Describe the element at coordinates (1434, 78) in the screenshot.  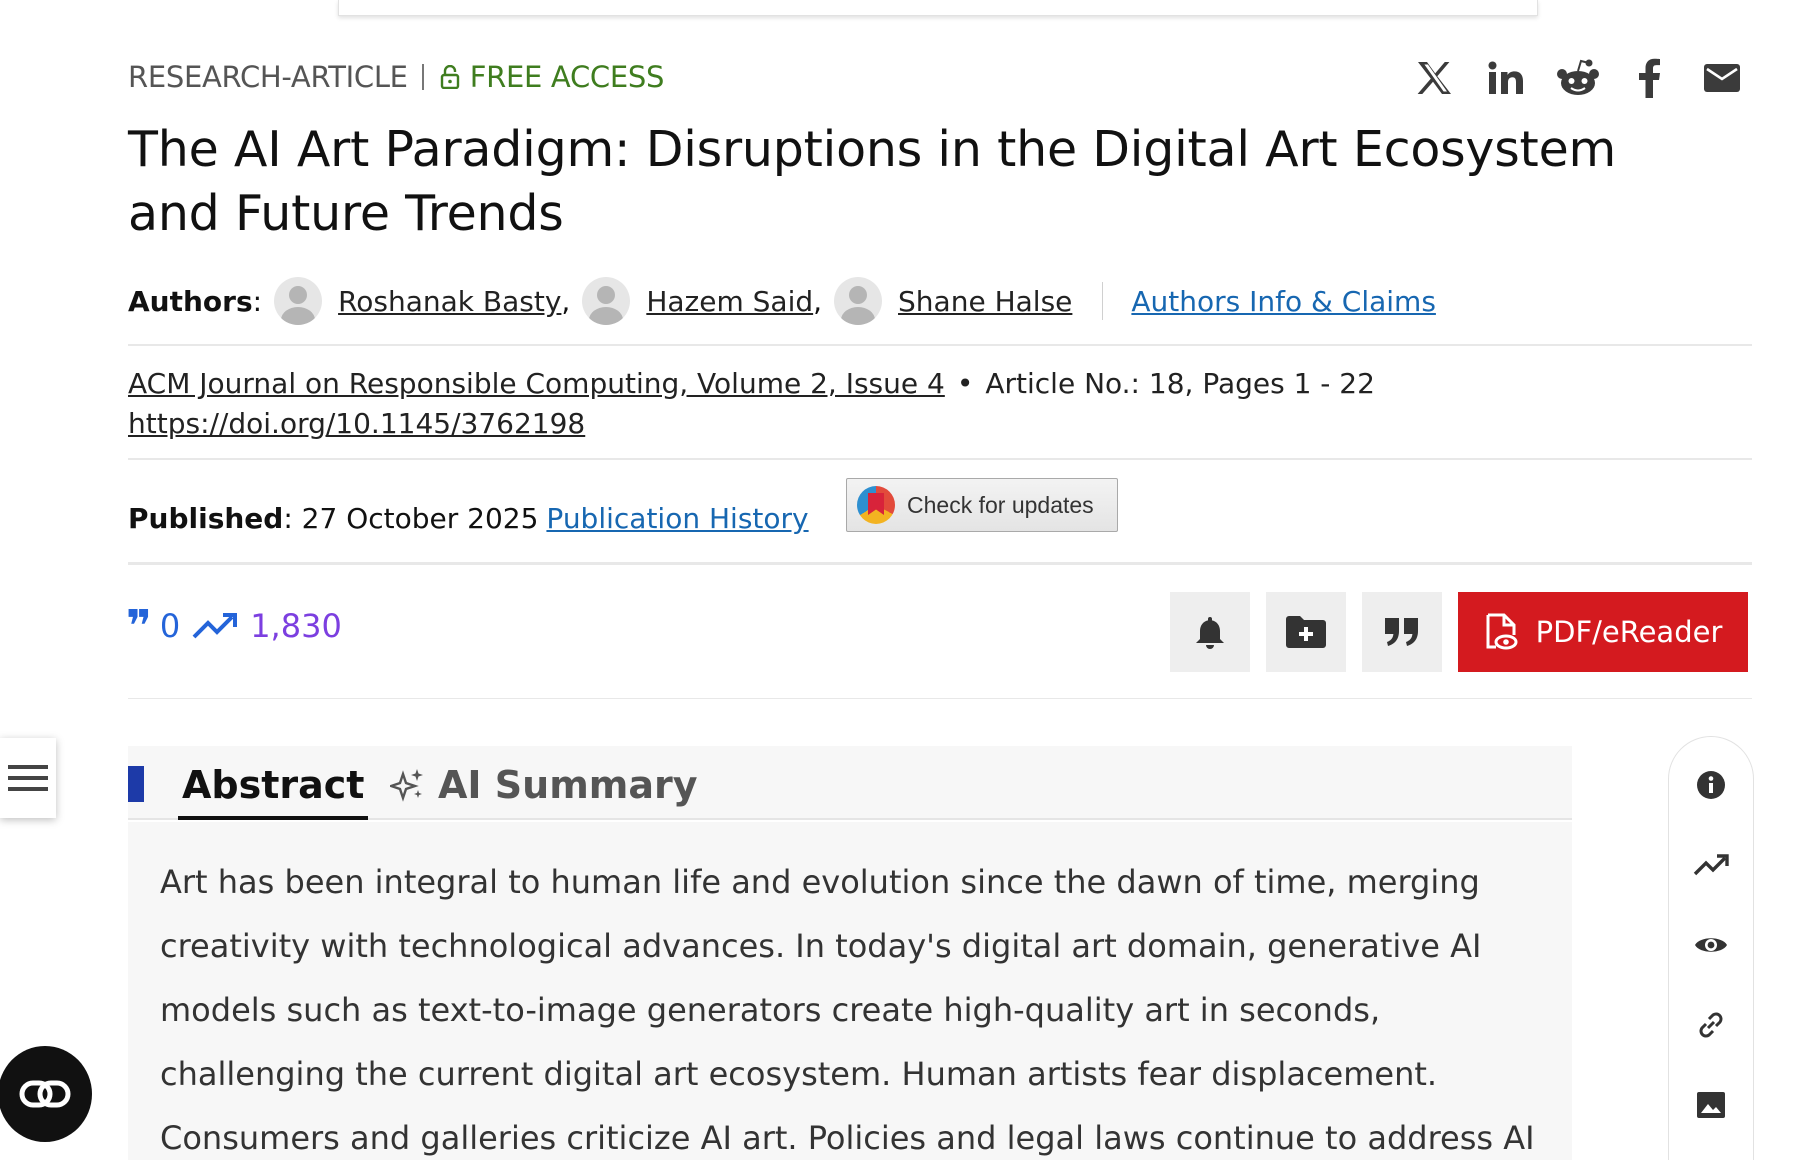
I see `x-icon` at that location.